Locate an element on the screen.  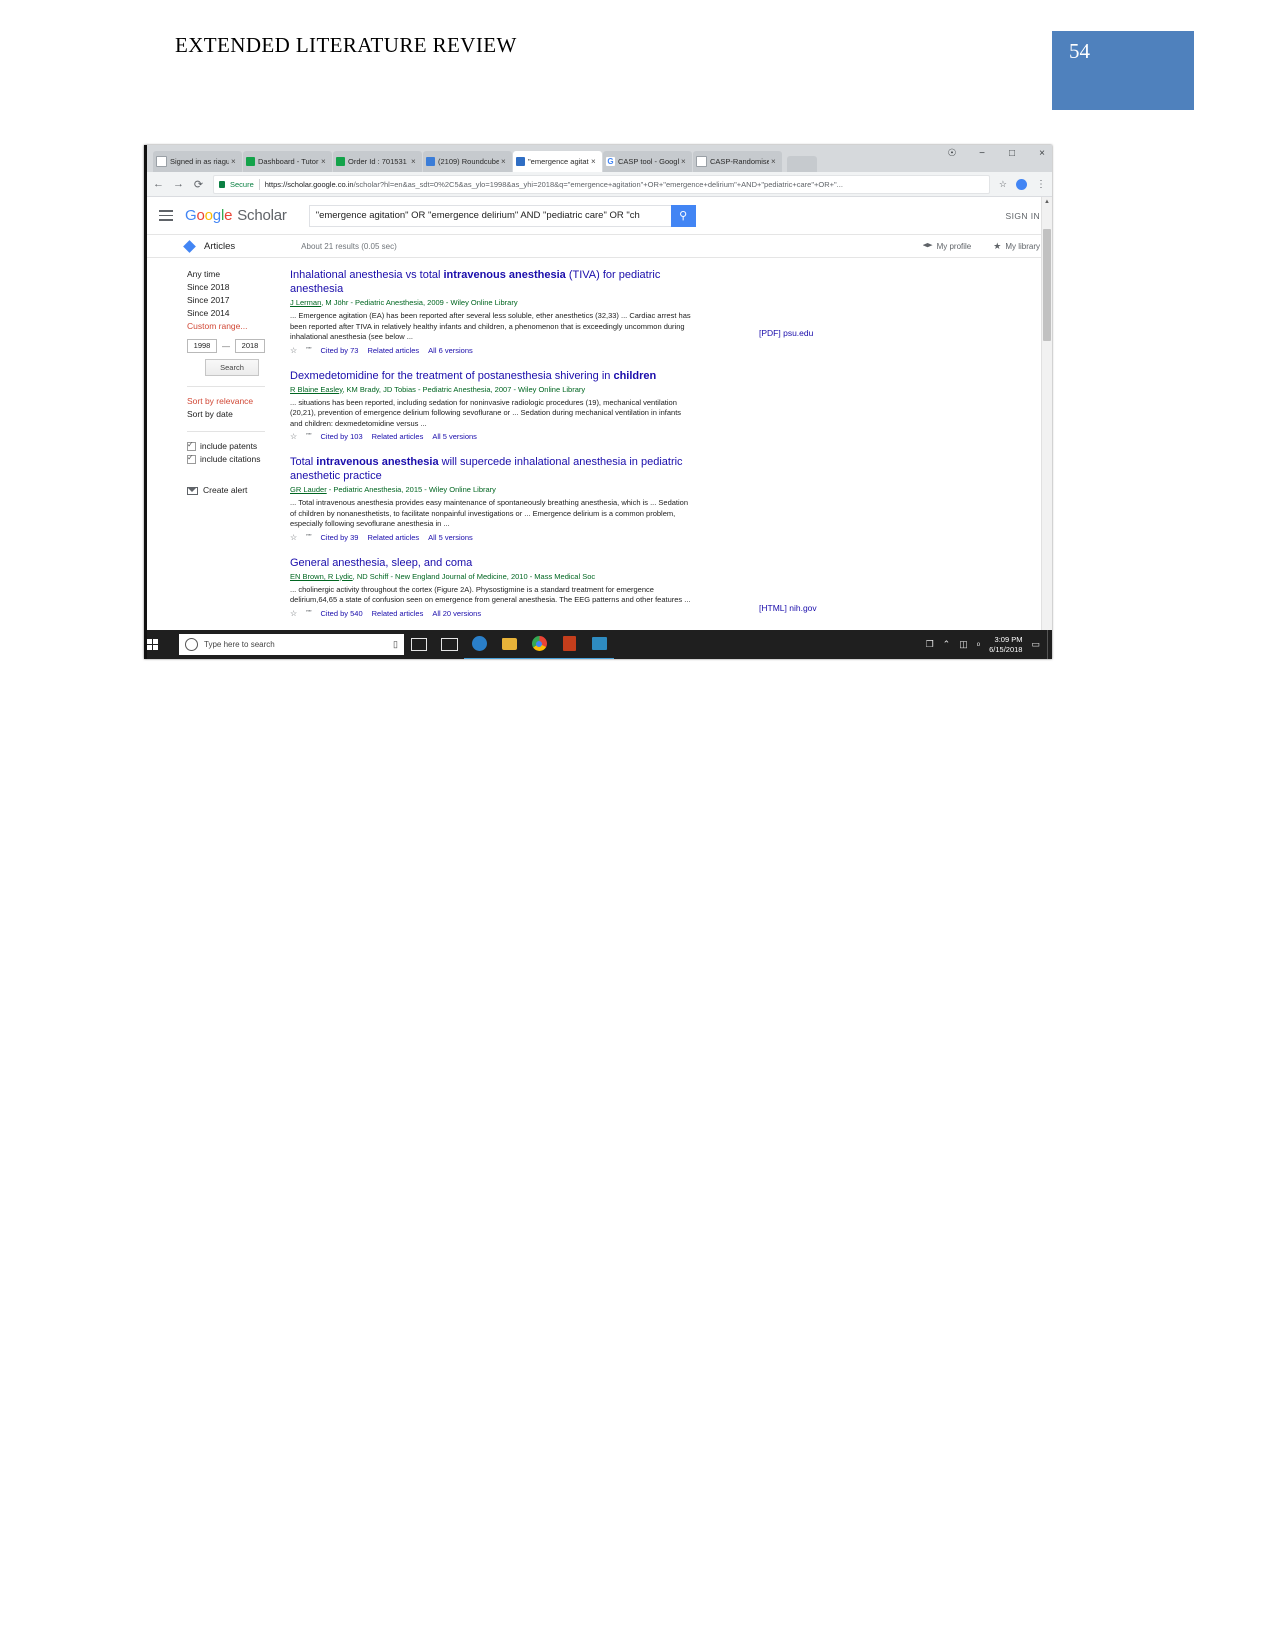
include-citations-row: include citations is located at coordinates (226, 458).